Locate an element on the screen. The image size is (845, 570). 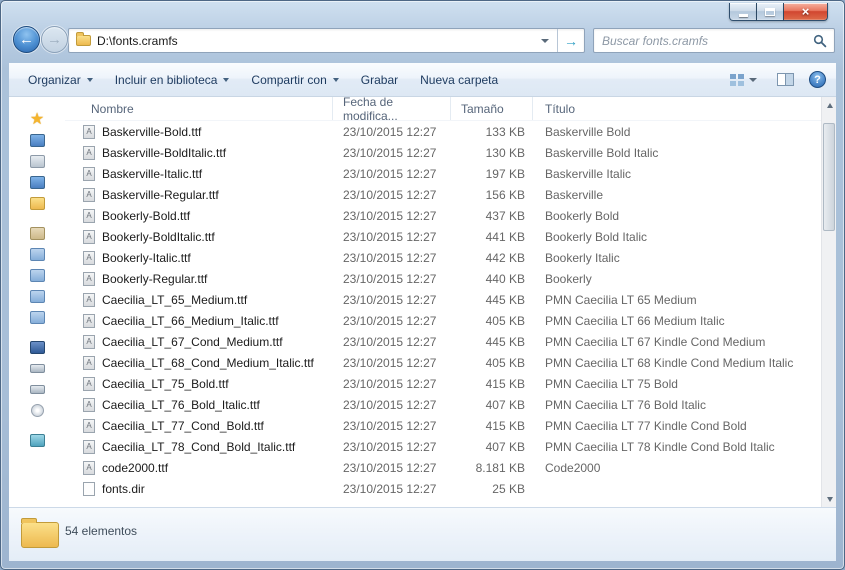
sidebar-item-favorites is located at coordinates (37, 119).